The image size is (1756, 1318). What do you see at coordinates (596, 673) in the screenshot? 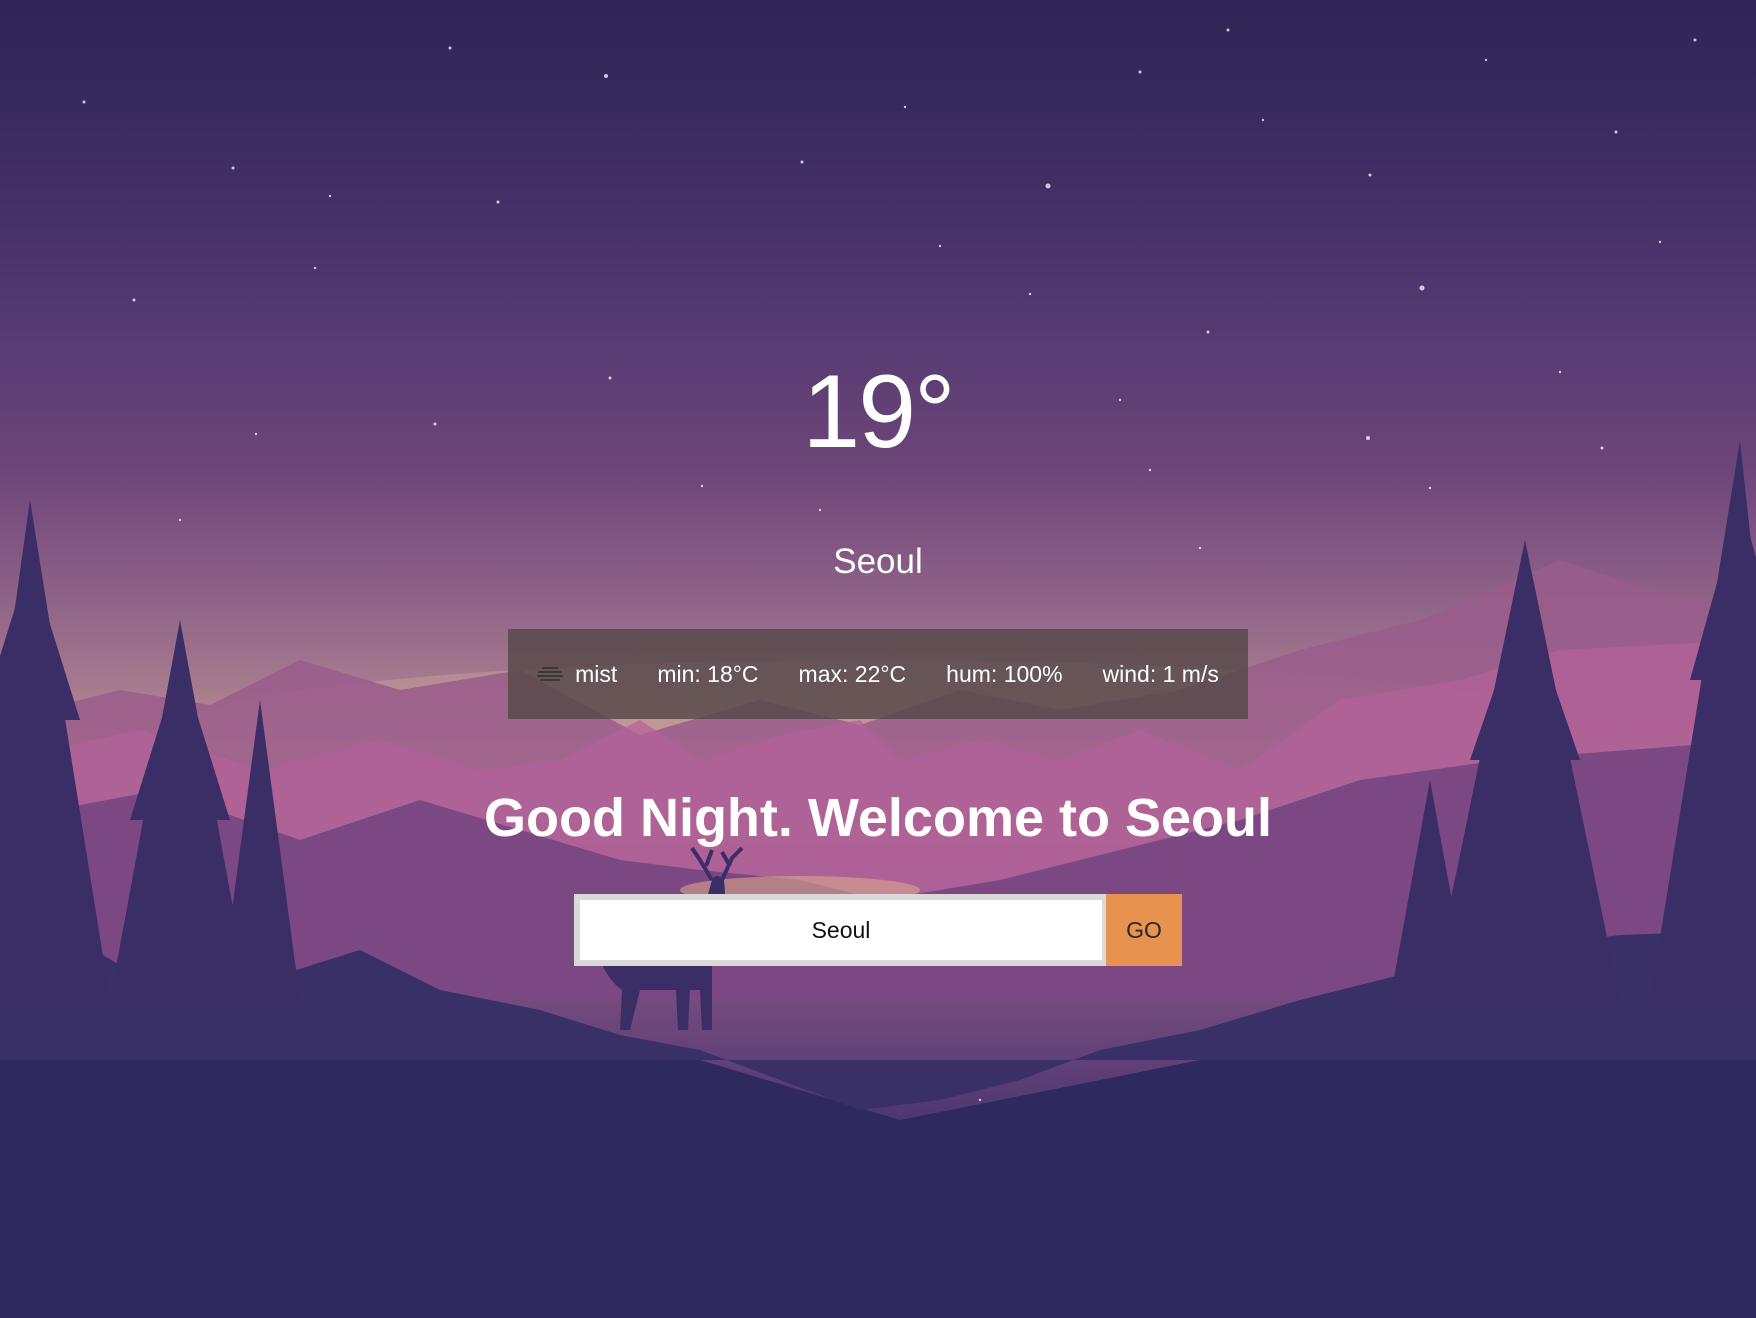
I see `condition-label: mist` at bounding box center [596, 673].